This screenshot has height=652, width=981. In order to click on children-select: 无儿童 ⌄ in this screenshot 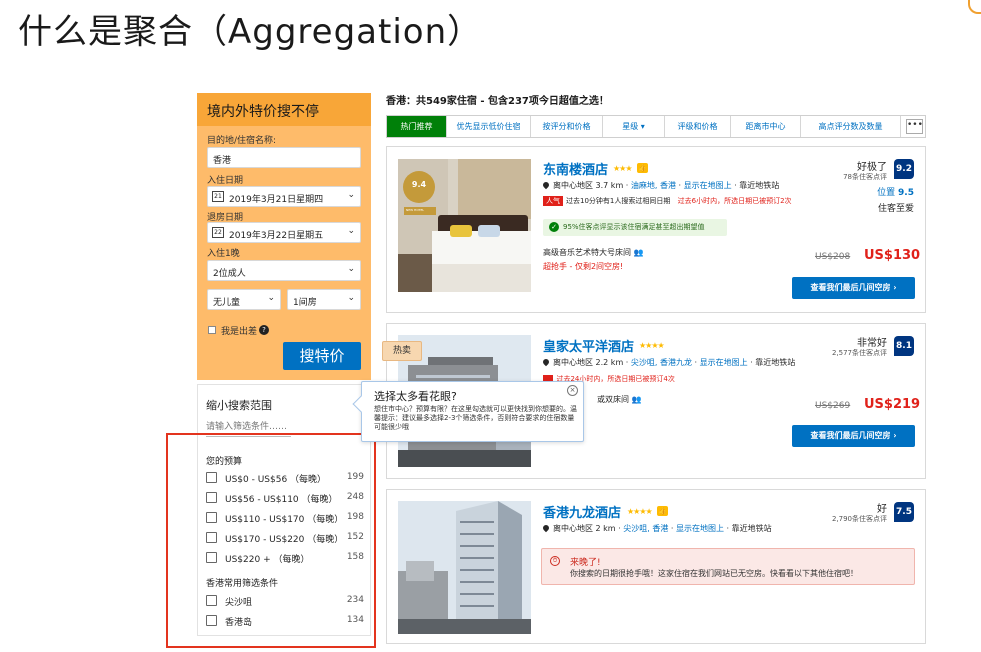, I will do `click(244, 299)`.